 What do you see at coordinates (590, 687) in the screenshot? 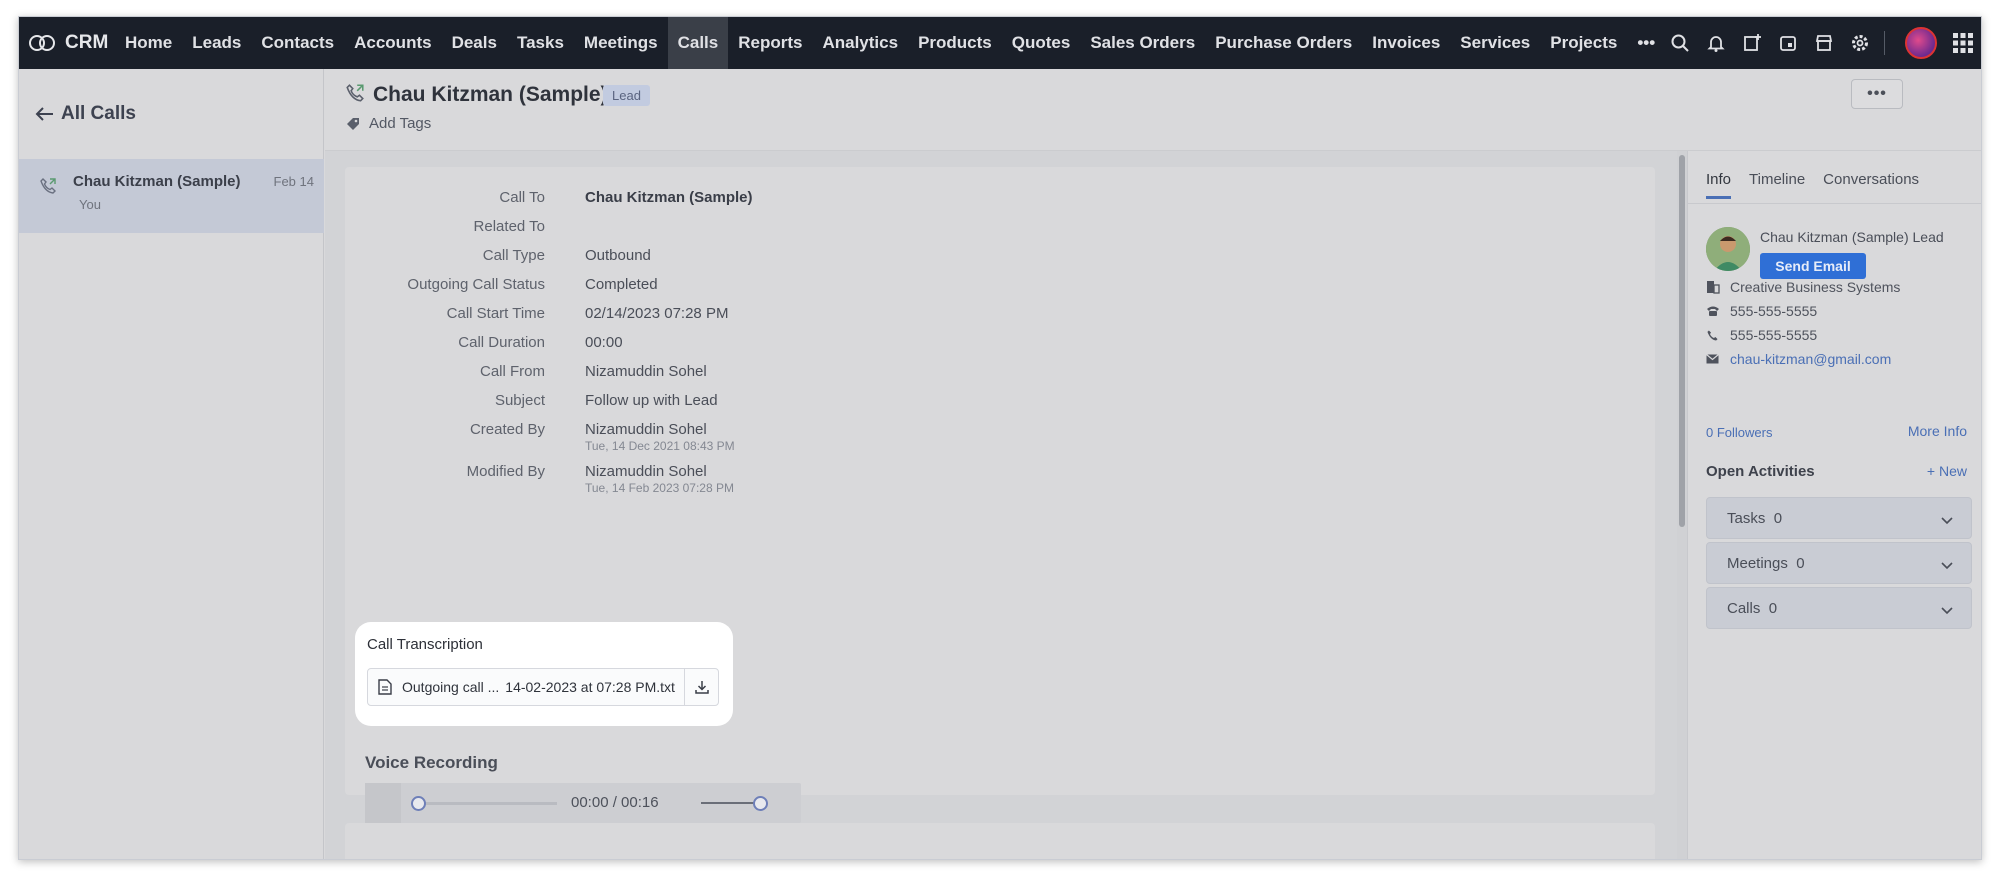
I see `file-name-suffix: 14-02-2023 at 07:28 PM.txt` at bounding box center [590, 687].